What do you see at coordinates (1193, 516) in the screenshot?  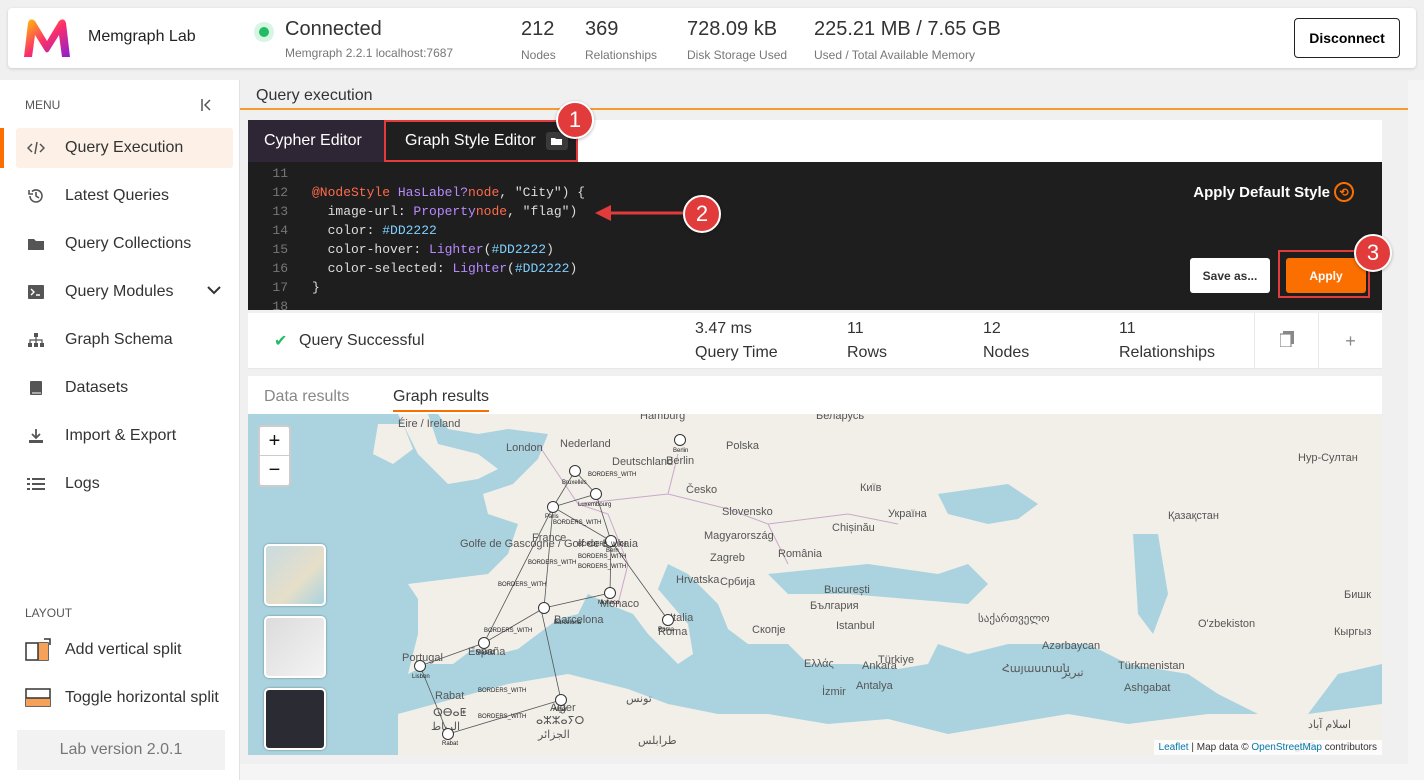 I see `map-label: Қазақстан` at bounding box center [1193, 516].